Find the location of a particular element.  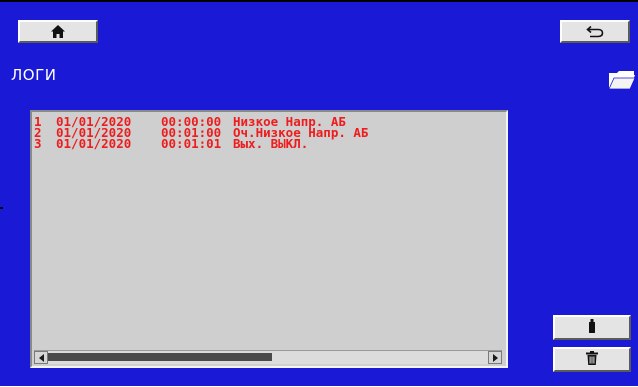

usb-drive-icon is located at coordinates (592, 327).